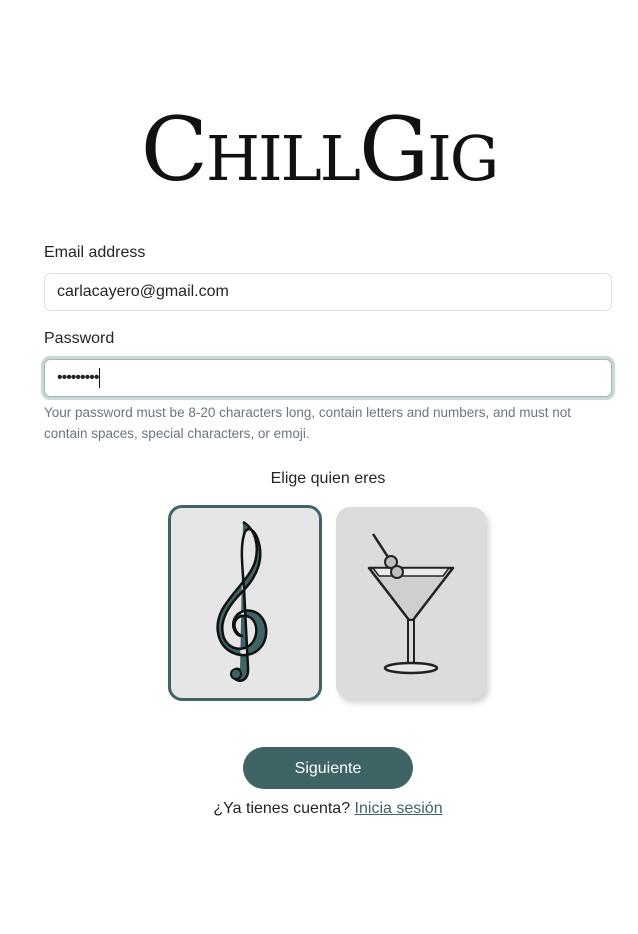  I want to click on login-prompt: ¿Ya tienes cuenta?, so click(282, 808).